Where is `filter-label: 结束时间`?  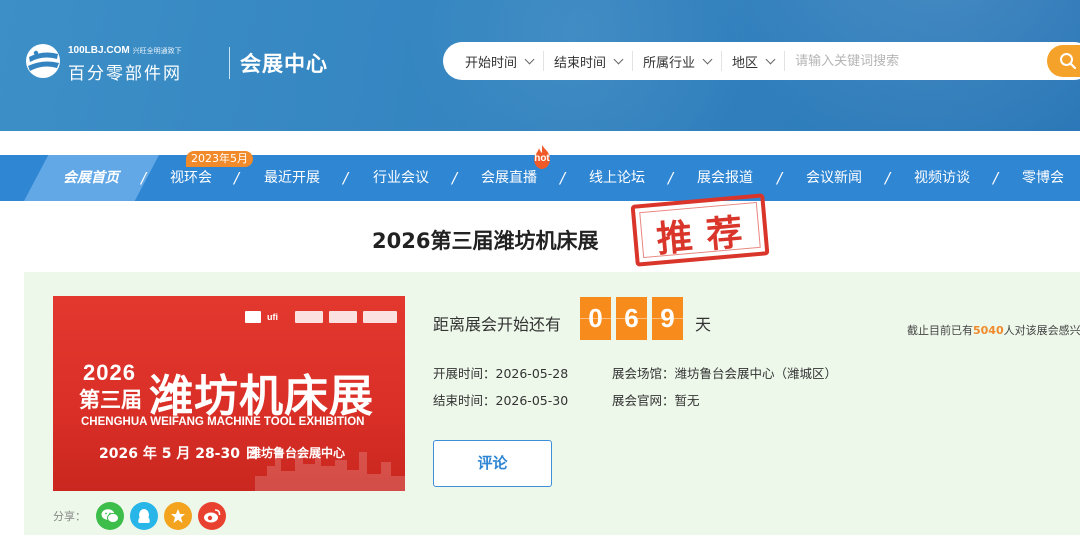 filter-label: 结束时间 is located at coordinates (580, 63).